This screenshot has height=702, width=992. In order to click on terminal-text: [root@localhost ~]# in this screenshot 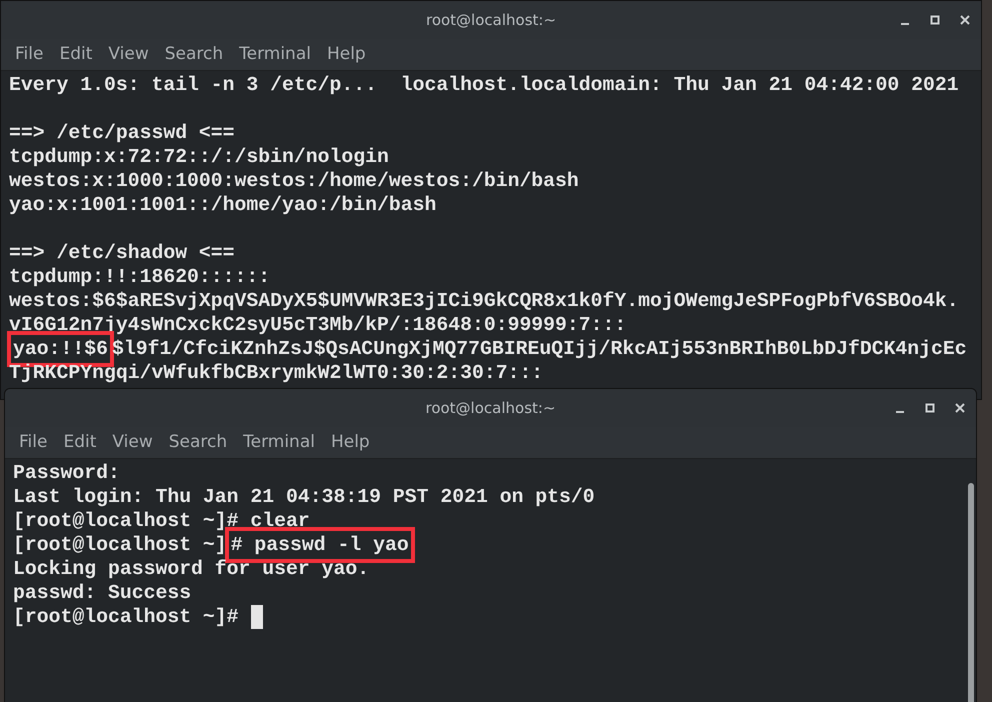, I will do `click(126, 617)`.